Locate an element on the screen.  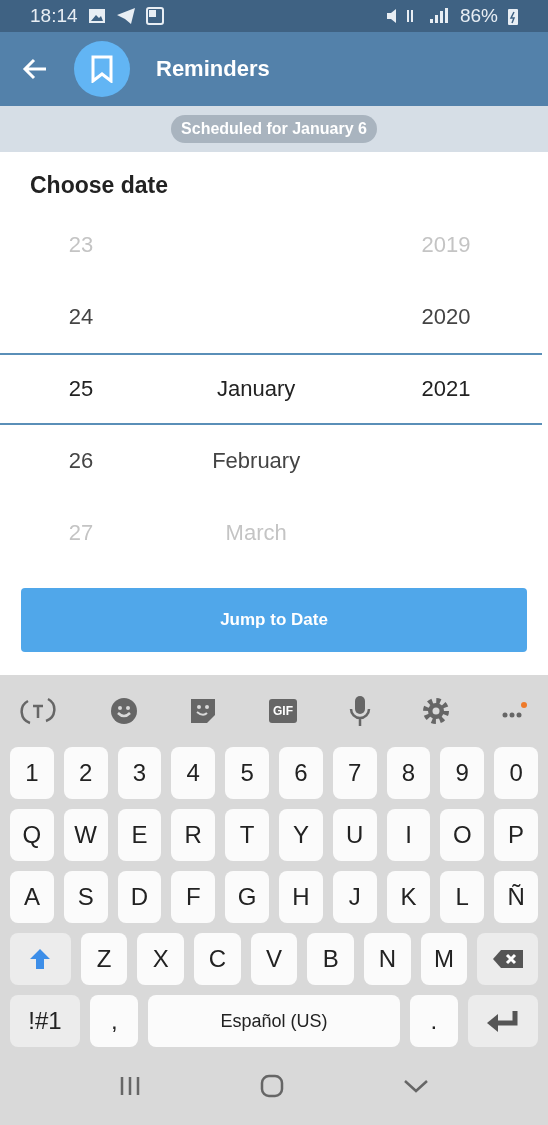
keyboard-key: 0 is located at coordinates (516, 773).